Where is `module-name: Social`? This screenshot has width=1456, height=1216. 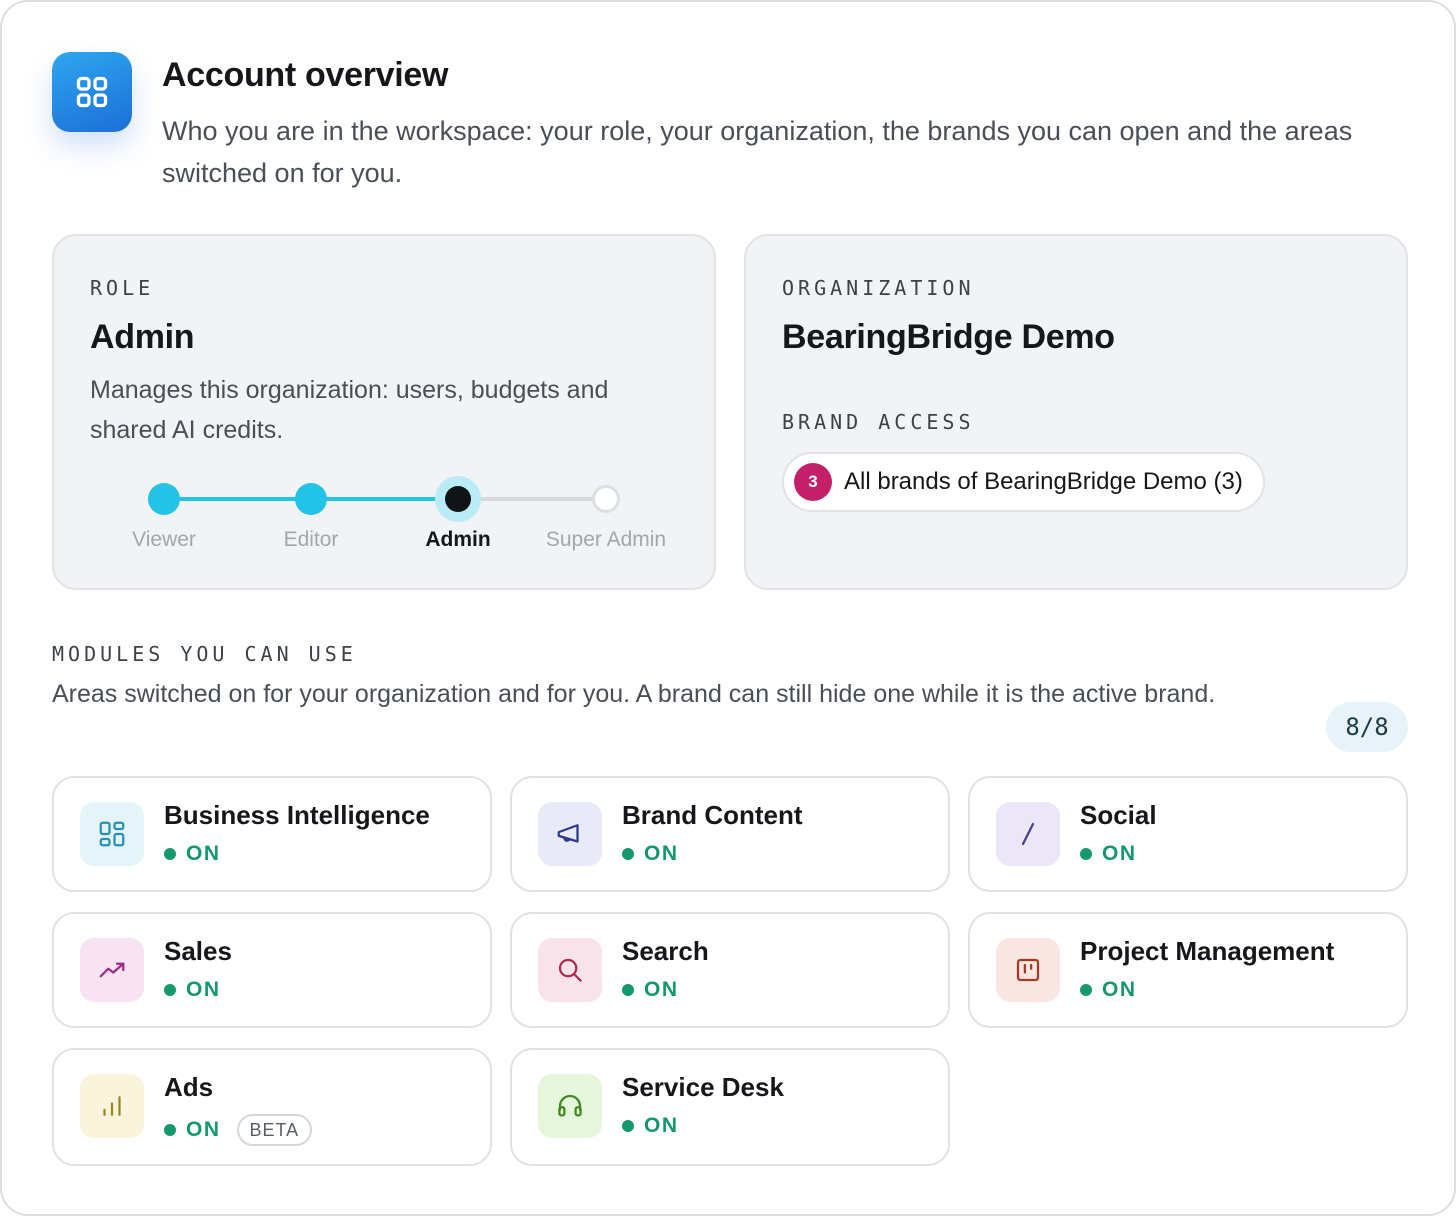 module-name: Social is located at coordinates (1118, 815).